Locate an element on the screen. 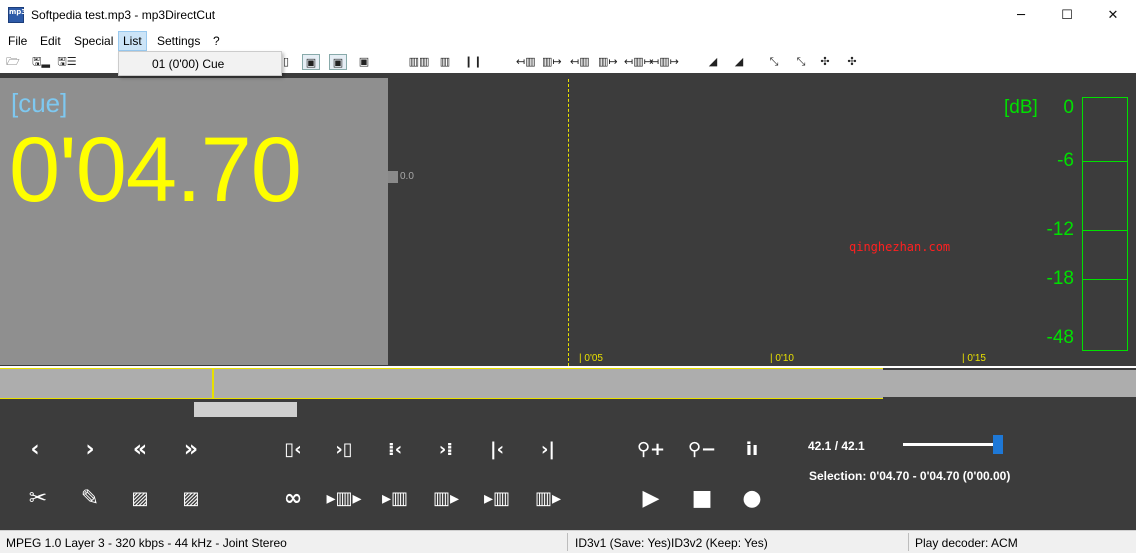 This screenshot has width=1136, height=553. level-value: 0.0 is located at coordinates (407, 176).